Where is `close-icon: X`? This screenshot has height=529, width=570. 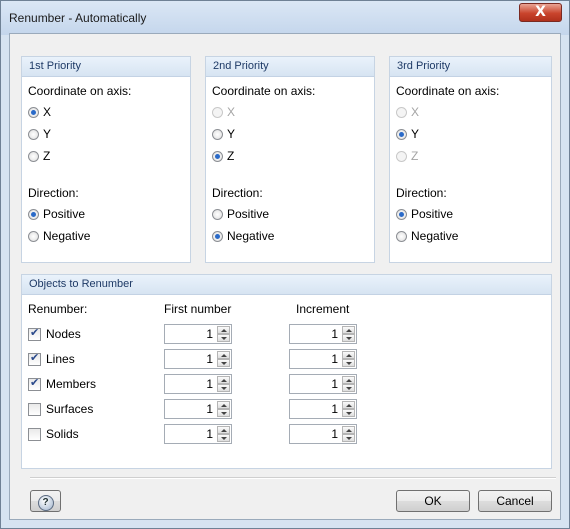
close-icon: X is located at coordinates (540, 12).